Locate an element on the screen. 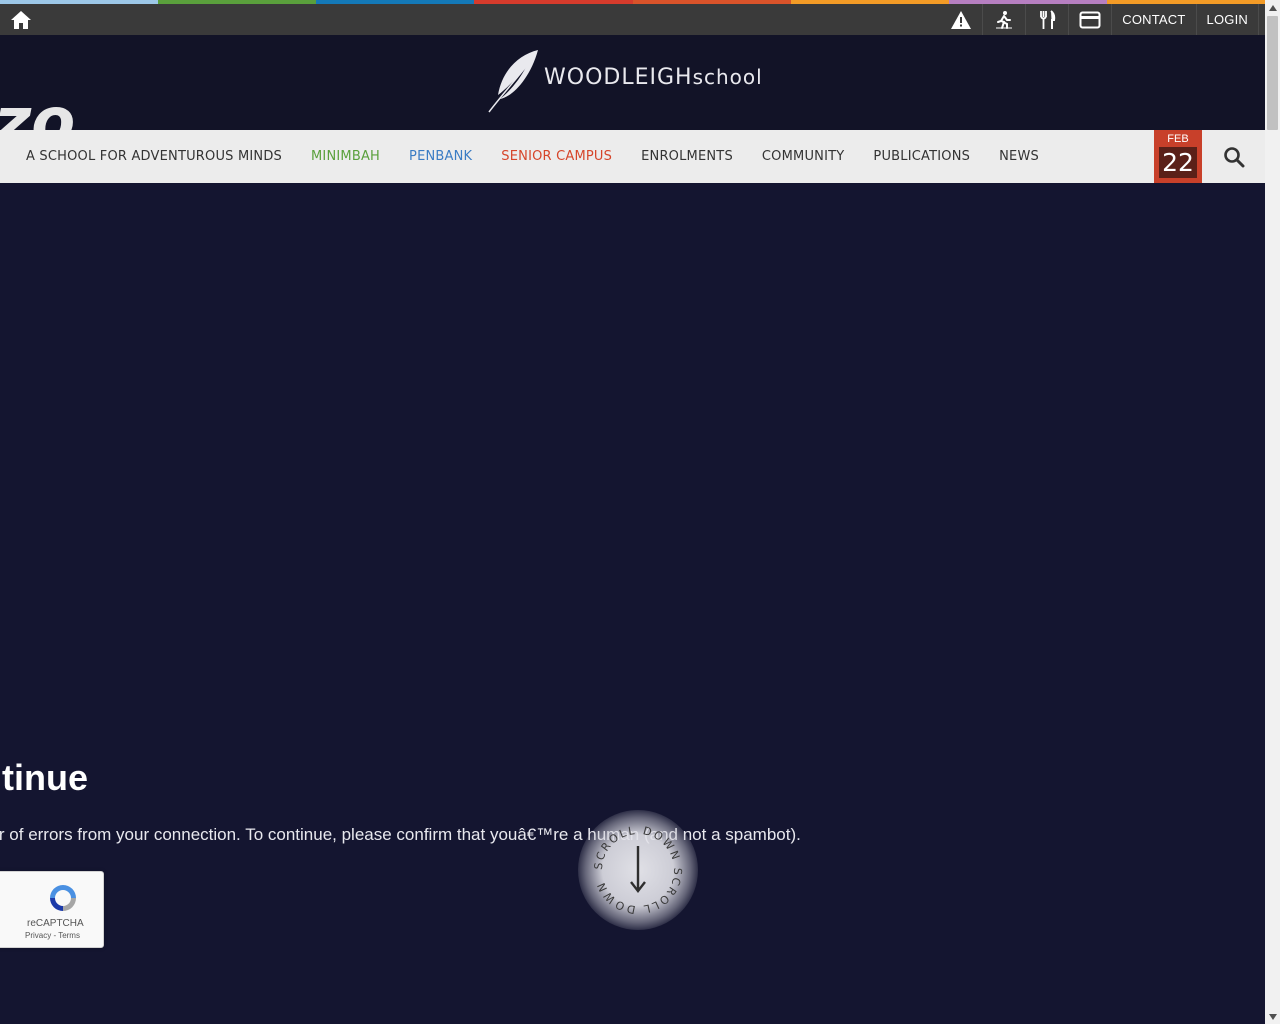 The width and height of the screenshot is (1280, 1024). site-header: WOODLEIGH school is located at coordinates (632, 82).